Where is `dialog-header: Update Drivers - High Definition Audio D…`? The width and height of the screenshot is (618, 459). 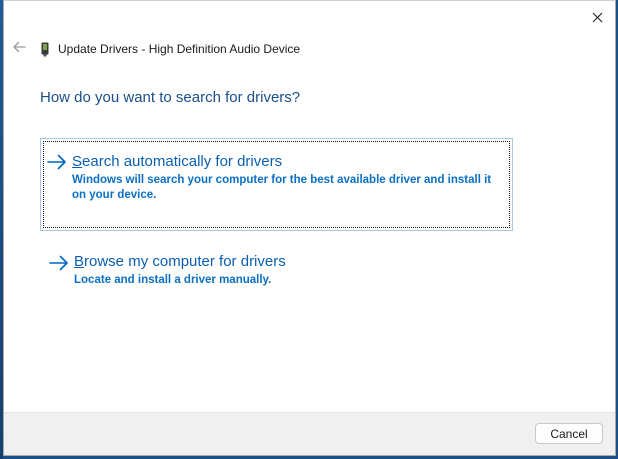 dialog-header: Update Drivers - High Definition Audio D… is located at coordinates (154, 49).